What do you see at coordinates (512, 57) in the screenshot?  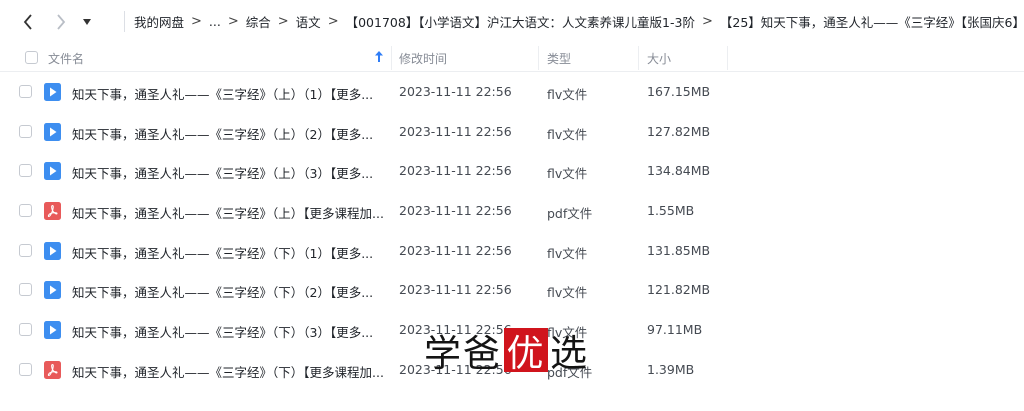 I see `file-list-header: 文件名 修改时间 类型 大小` at bounding box center [512, 57].